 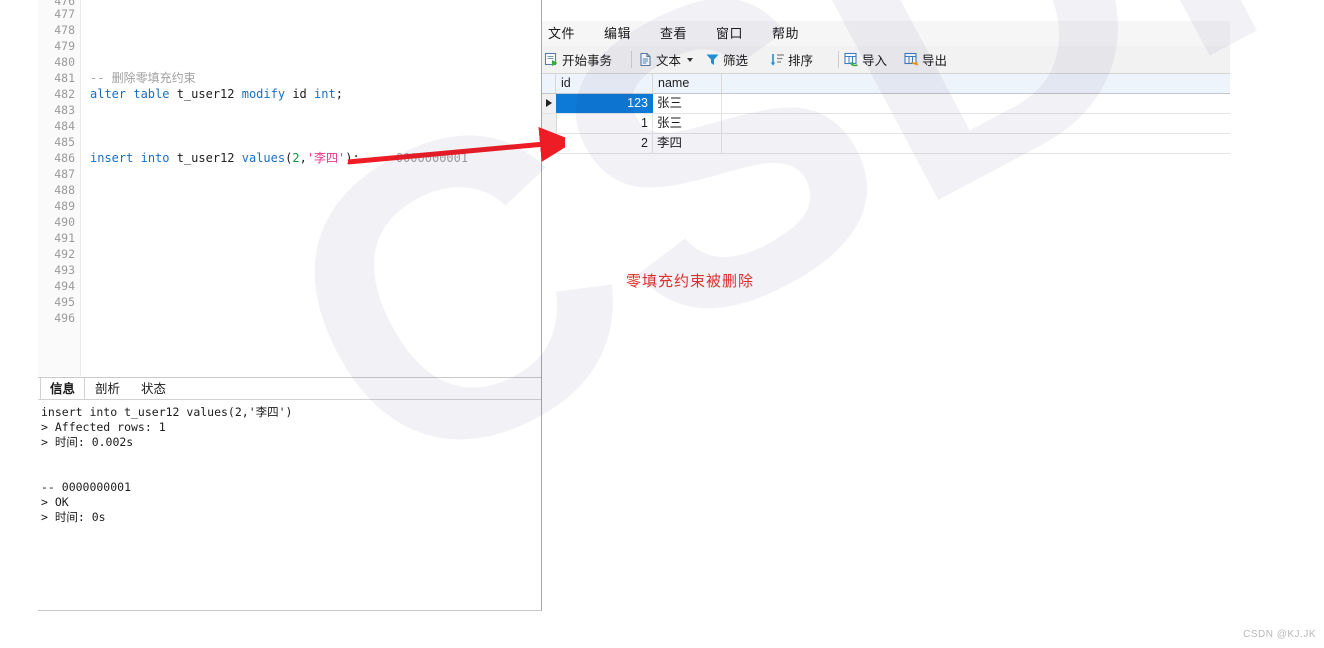 I want to click on line-number: 479, so click(x=64, y=46).